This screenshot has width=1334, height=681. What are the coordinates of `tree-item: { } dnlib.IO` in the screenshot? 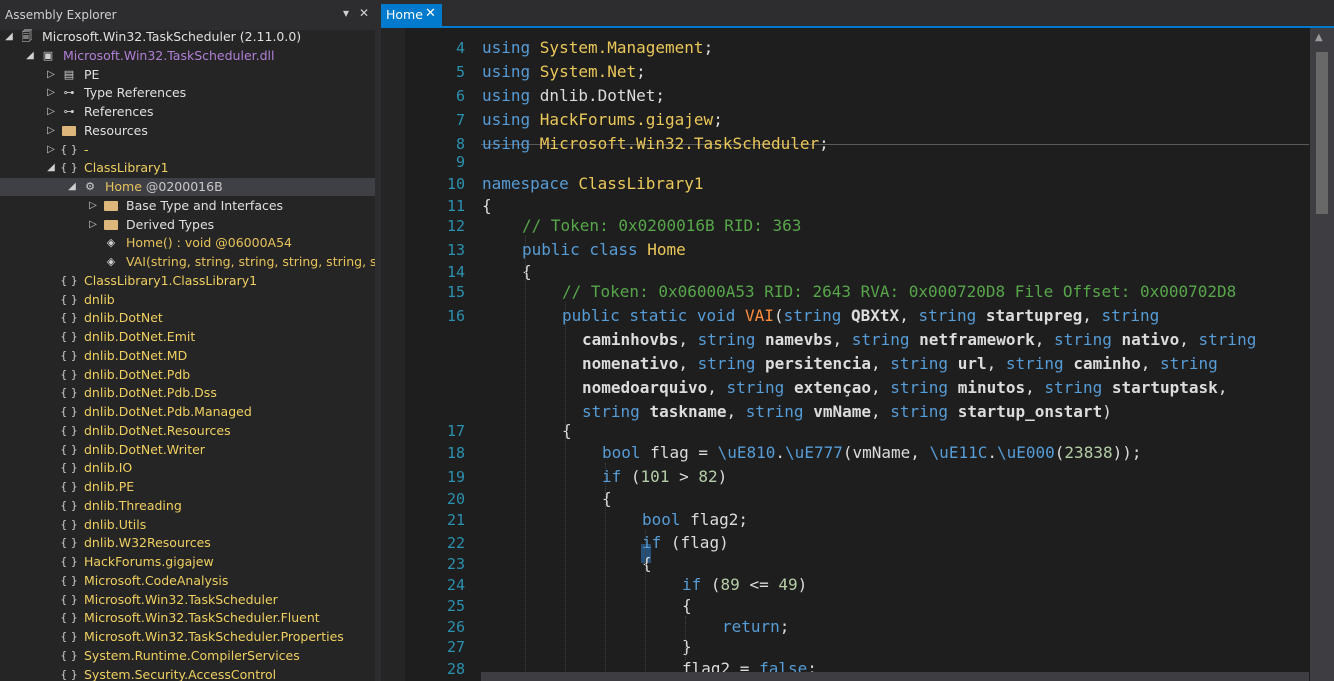 It's located at (187, 468).